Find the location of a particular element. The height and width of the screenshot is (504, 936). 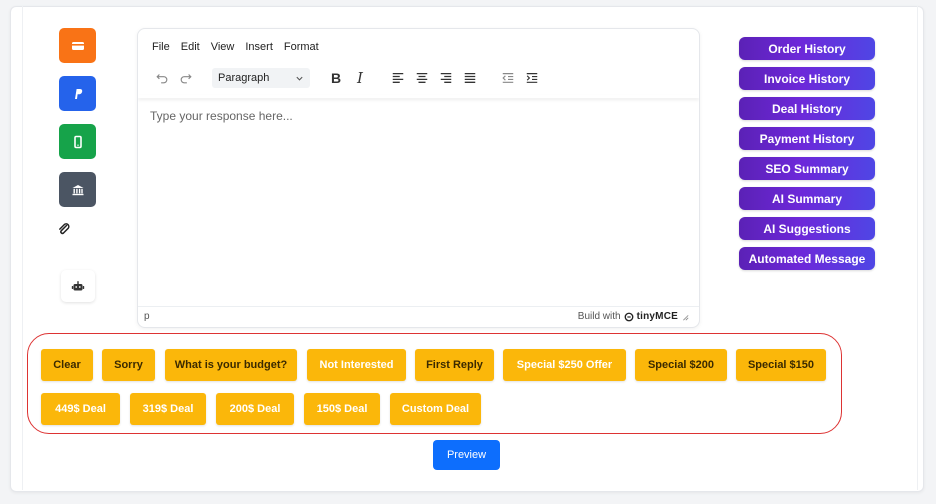

ai-bot-button is located at coordinates (78, 286).